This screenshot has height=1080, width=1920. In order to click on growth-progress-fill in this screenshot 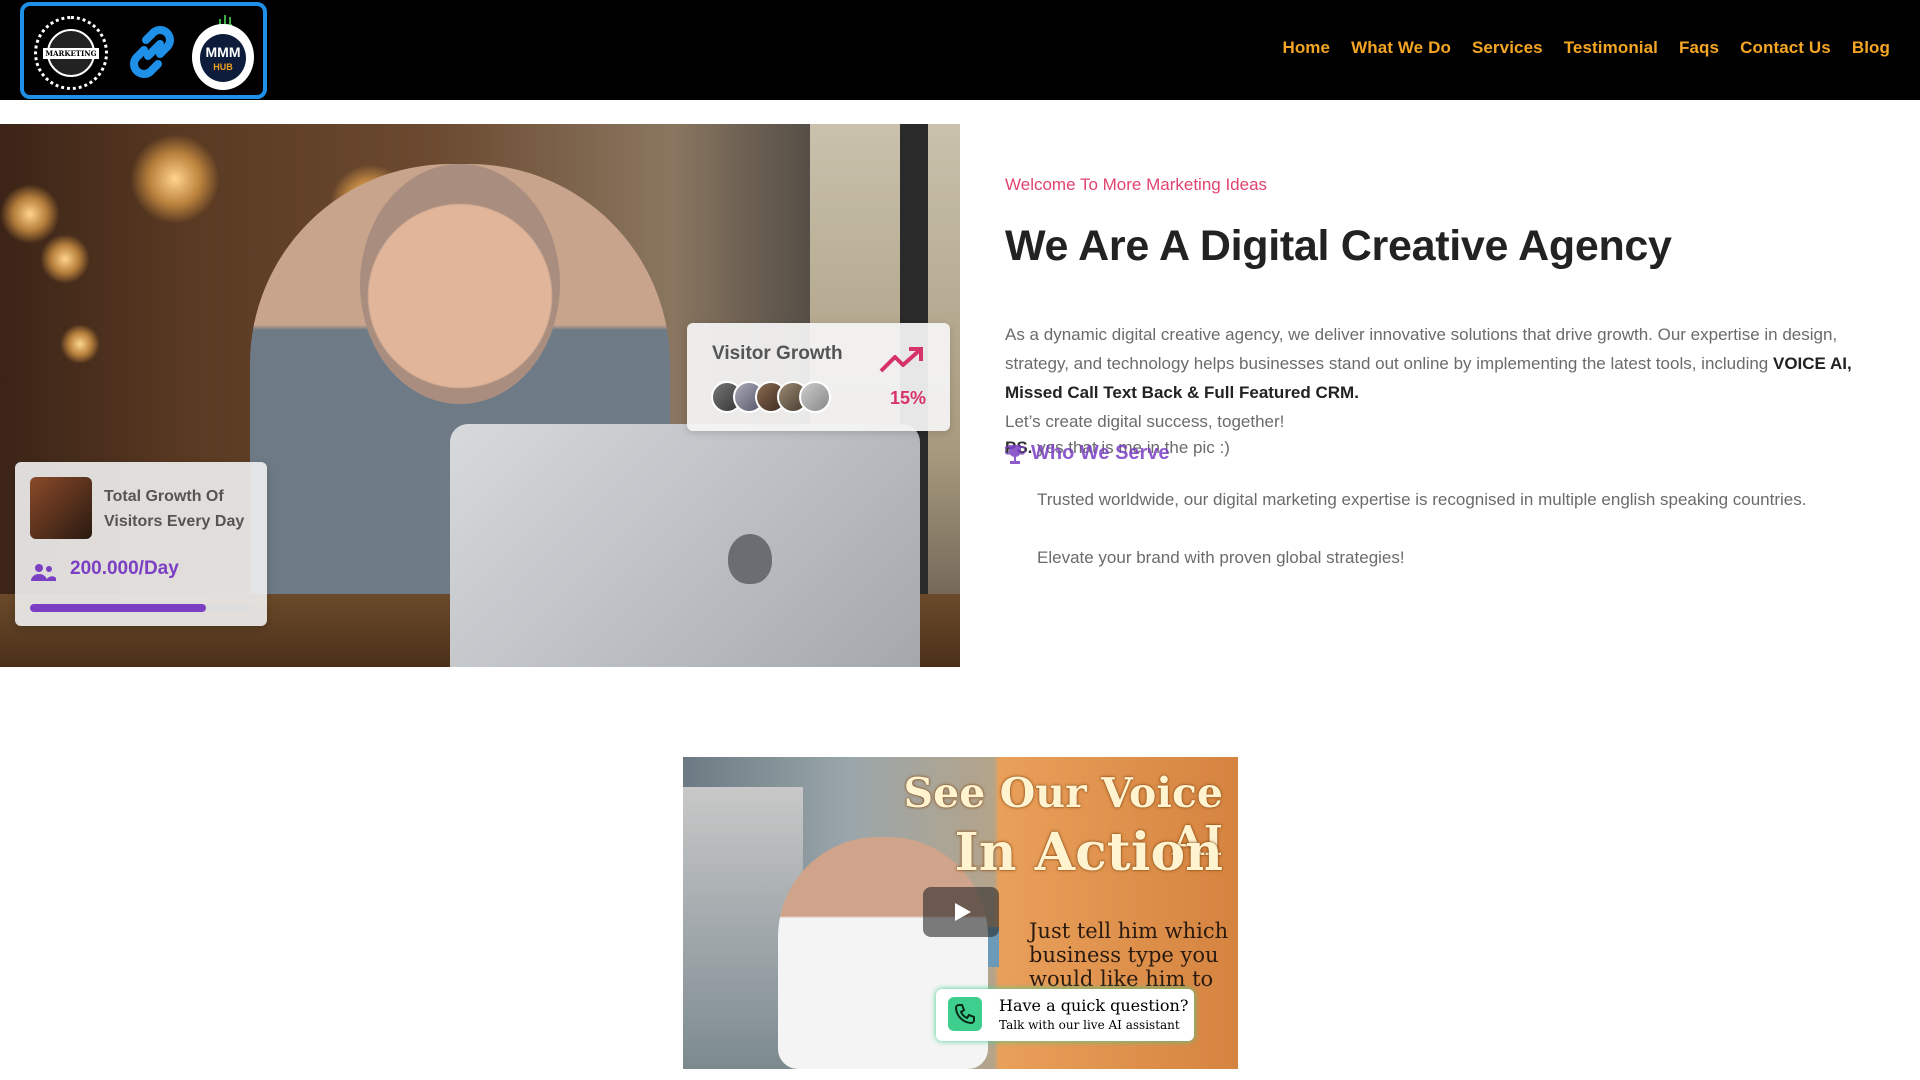, I will do `click(118, 608)`.